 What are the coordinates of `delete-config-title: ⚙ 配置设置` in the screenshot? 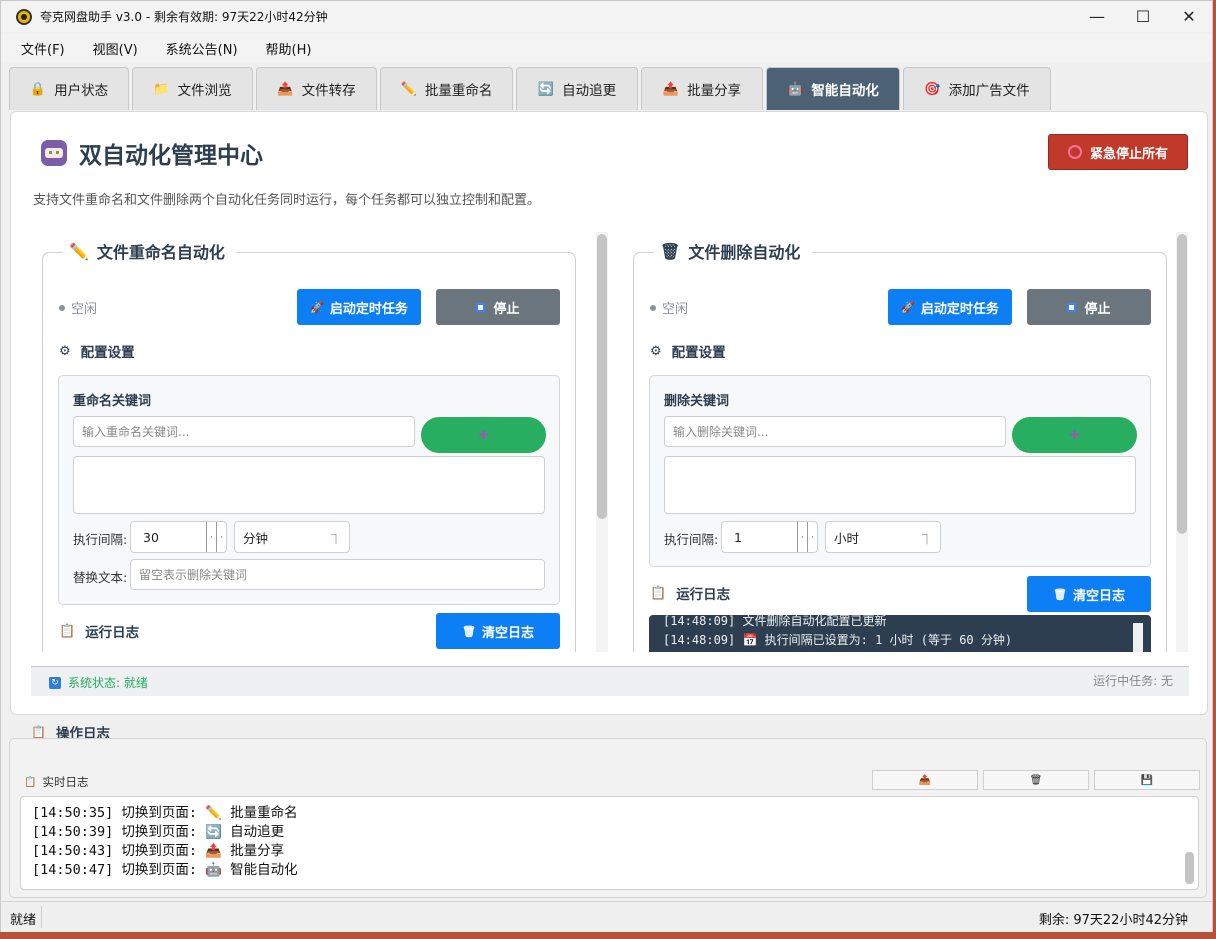 It's located at (688, 351).